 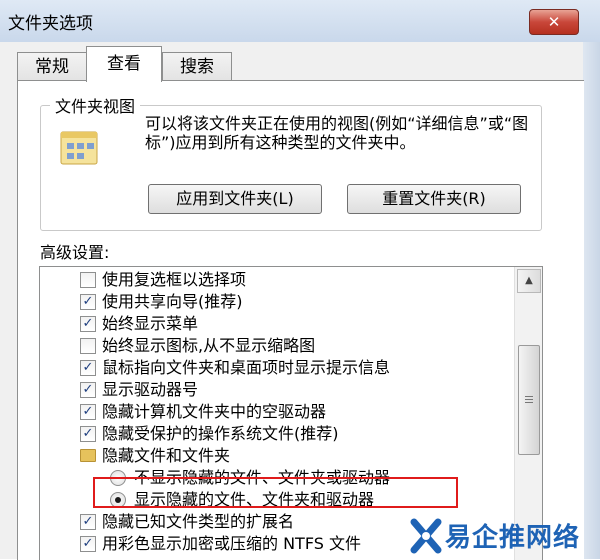 What do you see at coordinates (529, 281) in the screenshot?
I see `scroll-up-button: ▲` at bounding box center [529, 281].